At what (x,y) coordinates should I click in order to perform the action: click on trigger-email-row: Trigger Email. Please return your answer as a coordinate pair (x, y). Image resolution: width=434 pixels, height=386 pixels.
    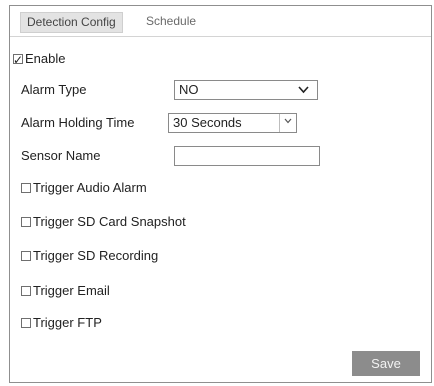
    Looking at the image, I should click on (65, 291).